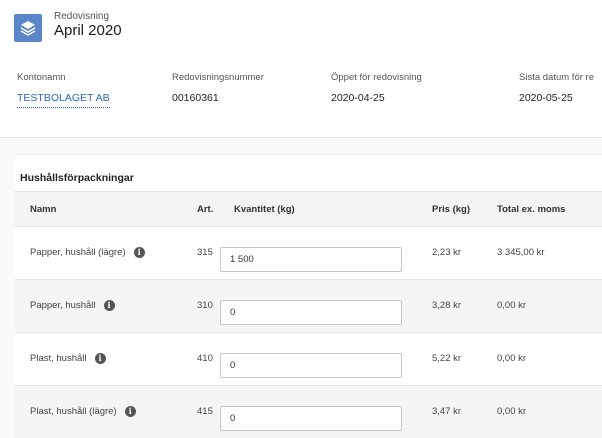 The height and width of the screenshot is (438, 602). Describe the element at coordinates (556, 88) in the screenshot. I see `due-date-field: Sista datum för re 2020-05-25` at that location.